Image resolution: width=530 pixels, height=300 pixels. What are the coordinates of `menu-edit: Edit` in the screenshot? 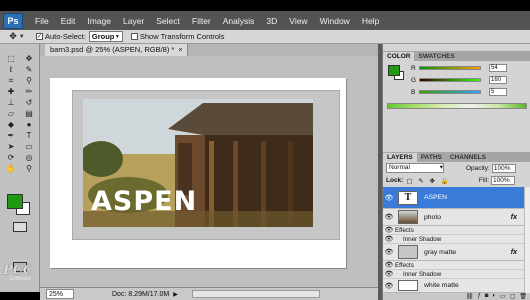 It's located at (68, 21).